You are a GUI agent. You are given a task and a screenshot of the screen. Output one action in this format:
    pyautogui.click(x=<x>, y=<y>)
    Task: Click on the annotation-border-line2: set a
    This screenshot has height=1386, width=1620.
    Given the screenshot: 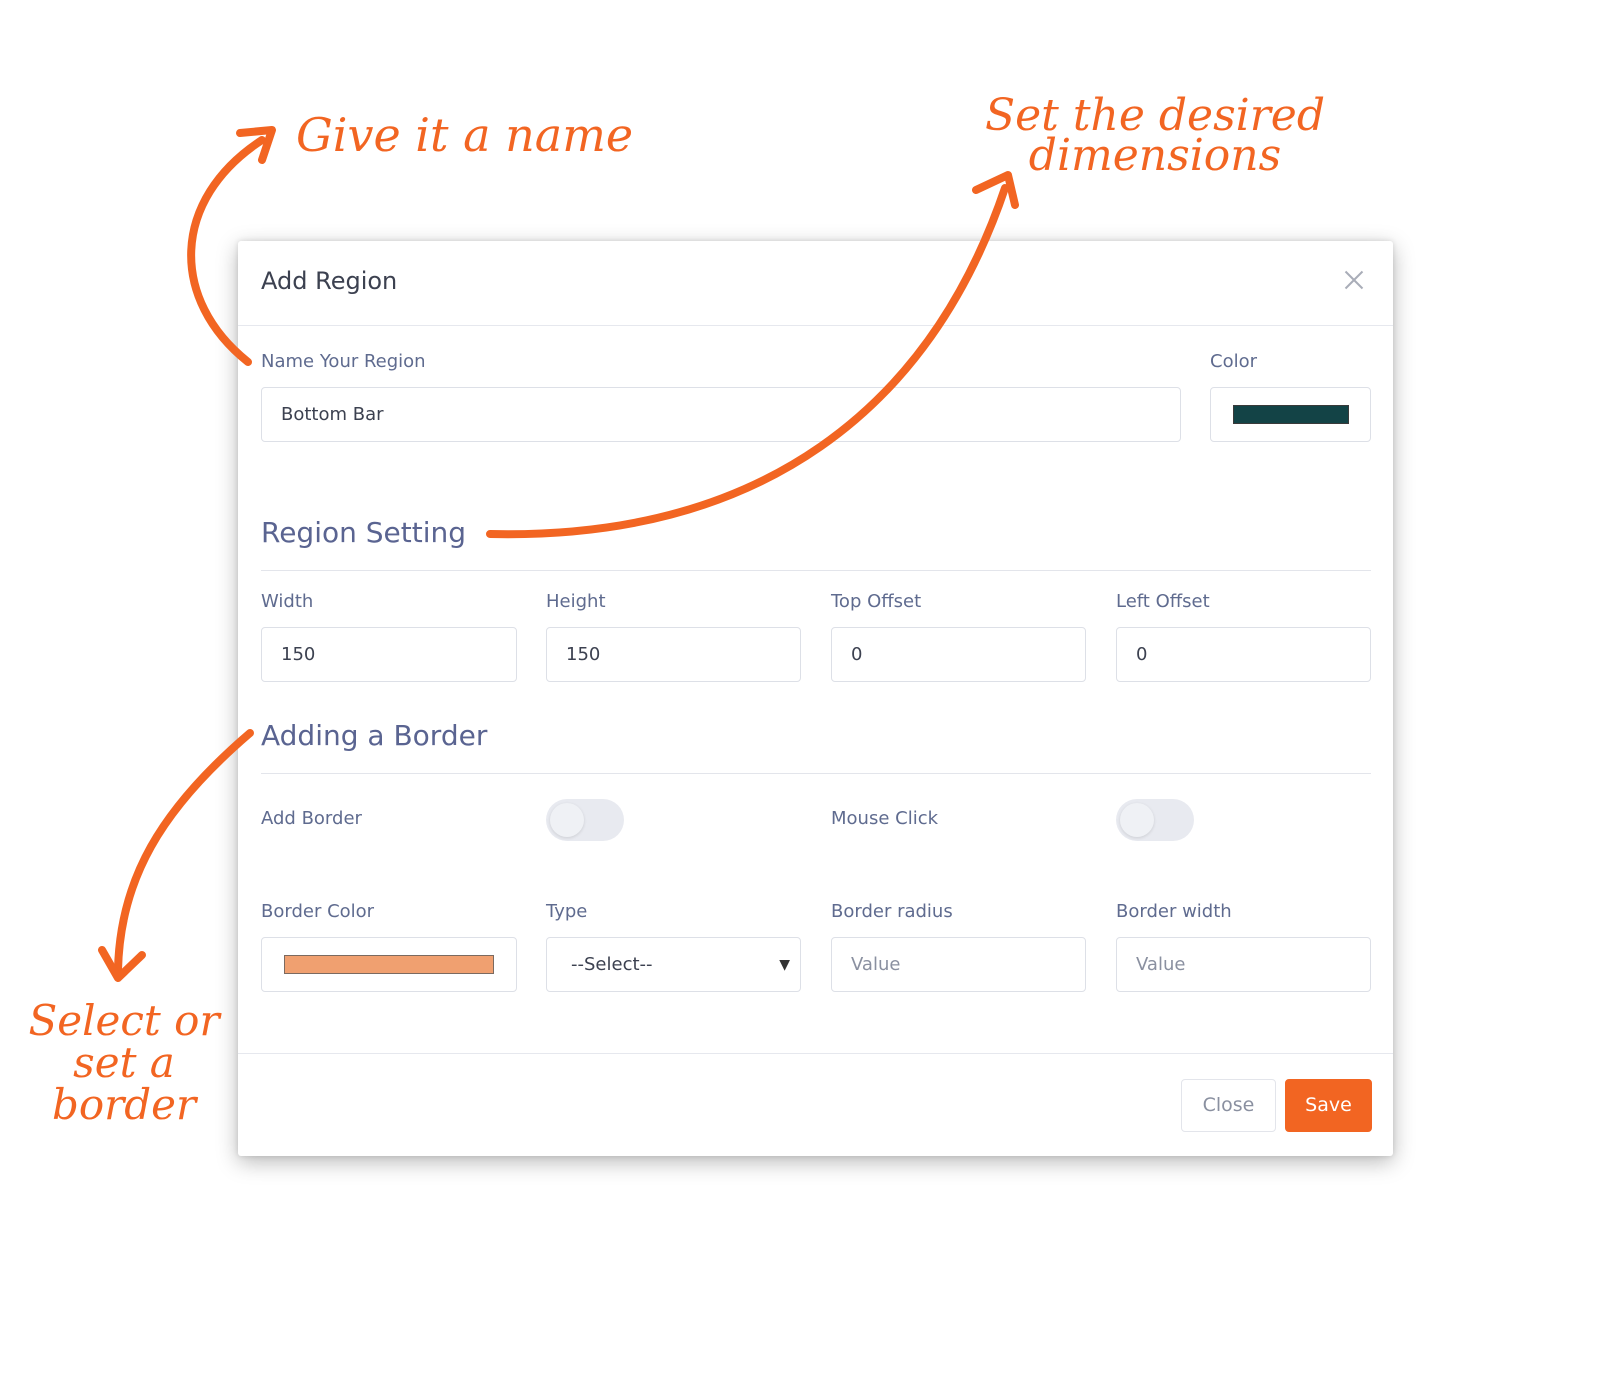 What is the action you would take?
    pyautogui.click(x=124, y=1062)
    